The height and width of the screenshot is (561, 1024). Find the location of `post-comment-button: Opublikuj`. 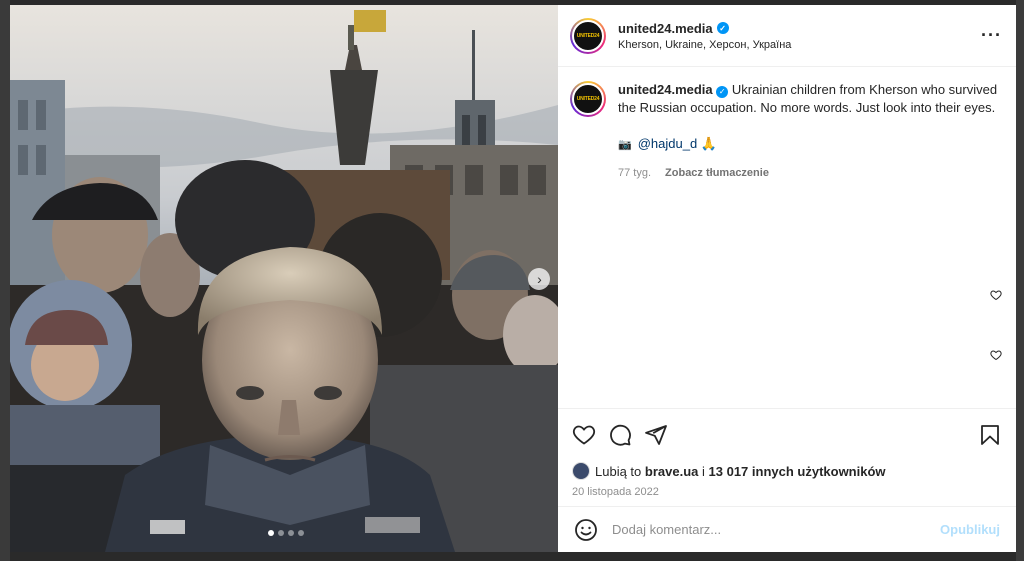

post-comment-button: Opublikuj is located at coordinates (970, 529).